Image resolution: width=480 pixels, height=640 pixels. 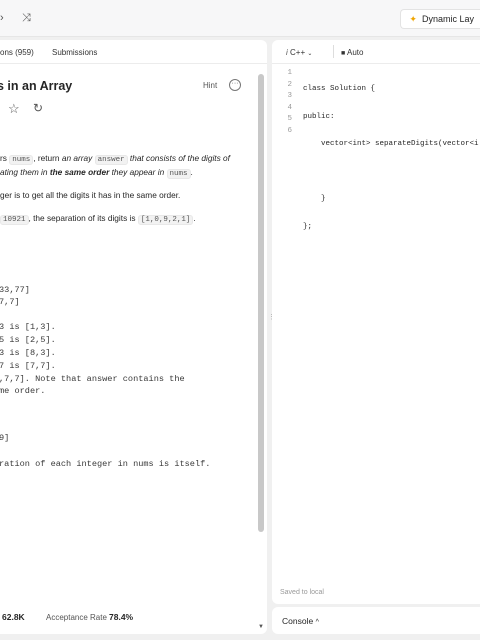 What do you see at coordinates (14, 109) in the screenshot?
I see `star-icon: ☆` at bounding box center [14, 109].